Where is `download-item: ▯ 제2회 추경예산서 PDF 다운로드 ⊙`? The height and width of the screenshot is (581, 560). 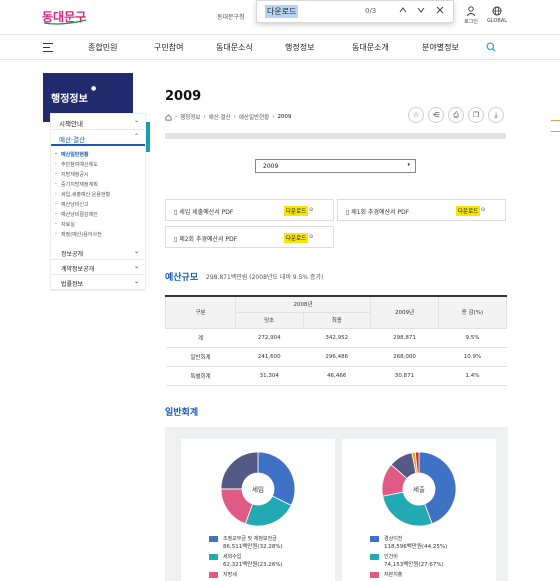 download-item: ▯ 제2회 추경예산서 PDF 다운로드 ⊙ is located at coordinates (249, 237).